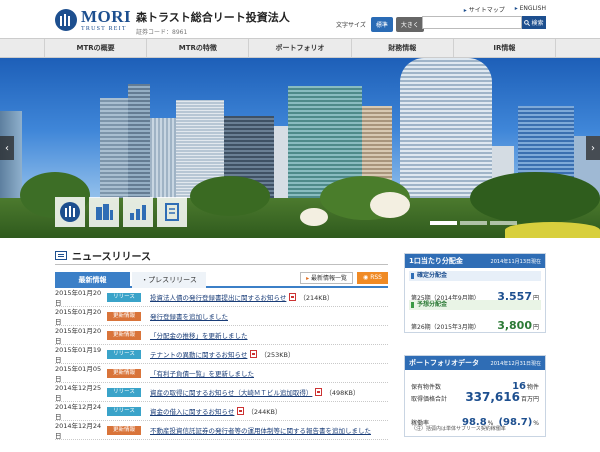 This screenshot has width=600, height=452. What do you see at coordinates (529, 399) in the screenshot?
I see `price-unit: 百万円` at bounding box center [529, 399].